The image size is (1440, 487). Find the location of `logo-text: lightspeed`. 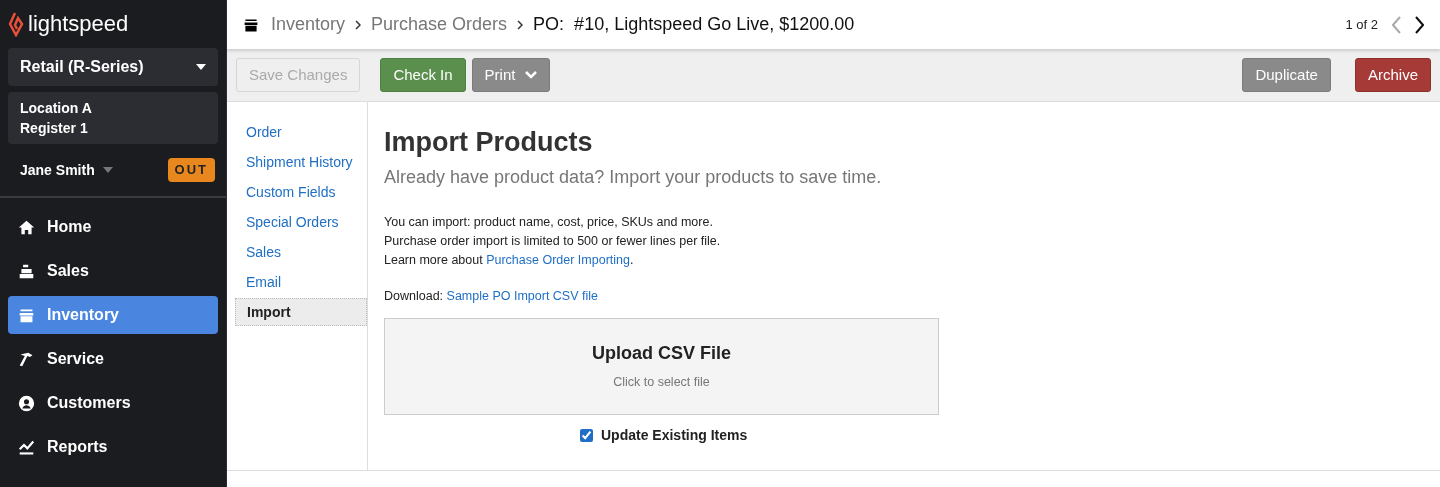

logo-text: lightspeed is located at coordinates (78, 24).